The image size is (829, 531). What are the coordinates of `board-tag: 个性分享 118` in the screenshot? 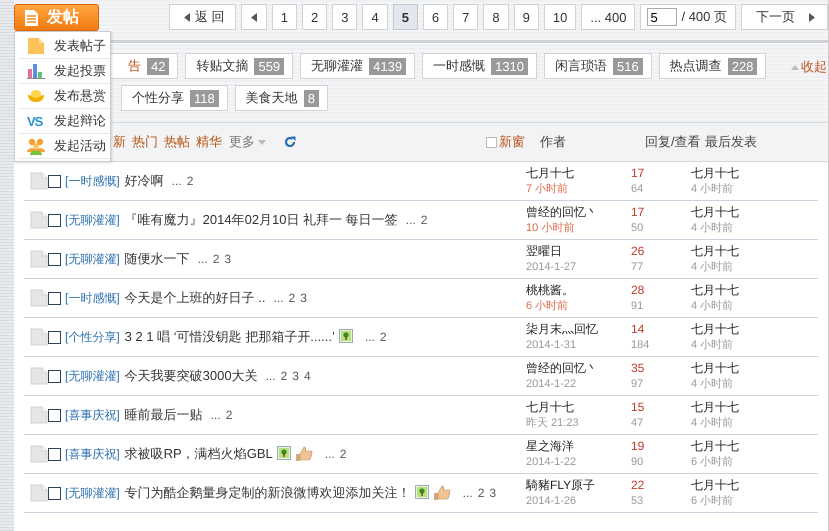 It's located at (174, 98).